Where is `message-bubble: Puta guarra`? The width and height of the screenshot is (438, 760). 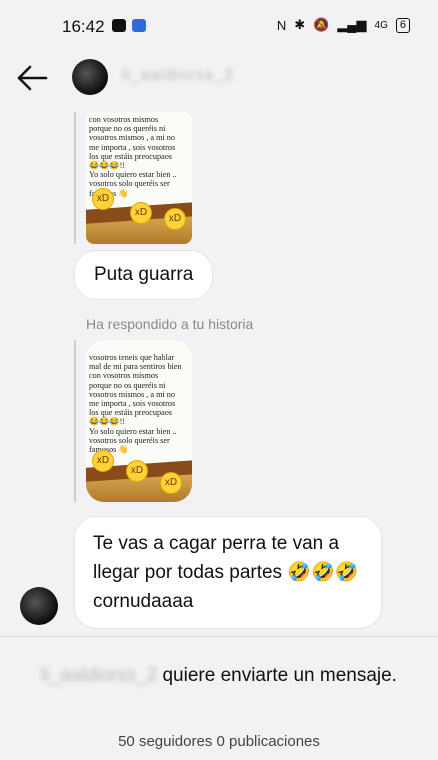 message-bubble: Puta guarra is located at coordinates (144, 275).